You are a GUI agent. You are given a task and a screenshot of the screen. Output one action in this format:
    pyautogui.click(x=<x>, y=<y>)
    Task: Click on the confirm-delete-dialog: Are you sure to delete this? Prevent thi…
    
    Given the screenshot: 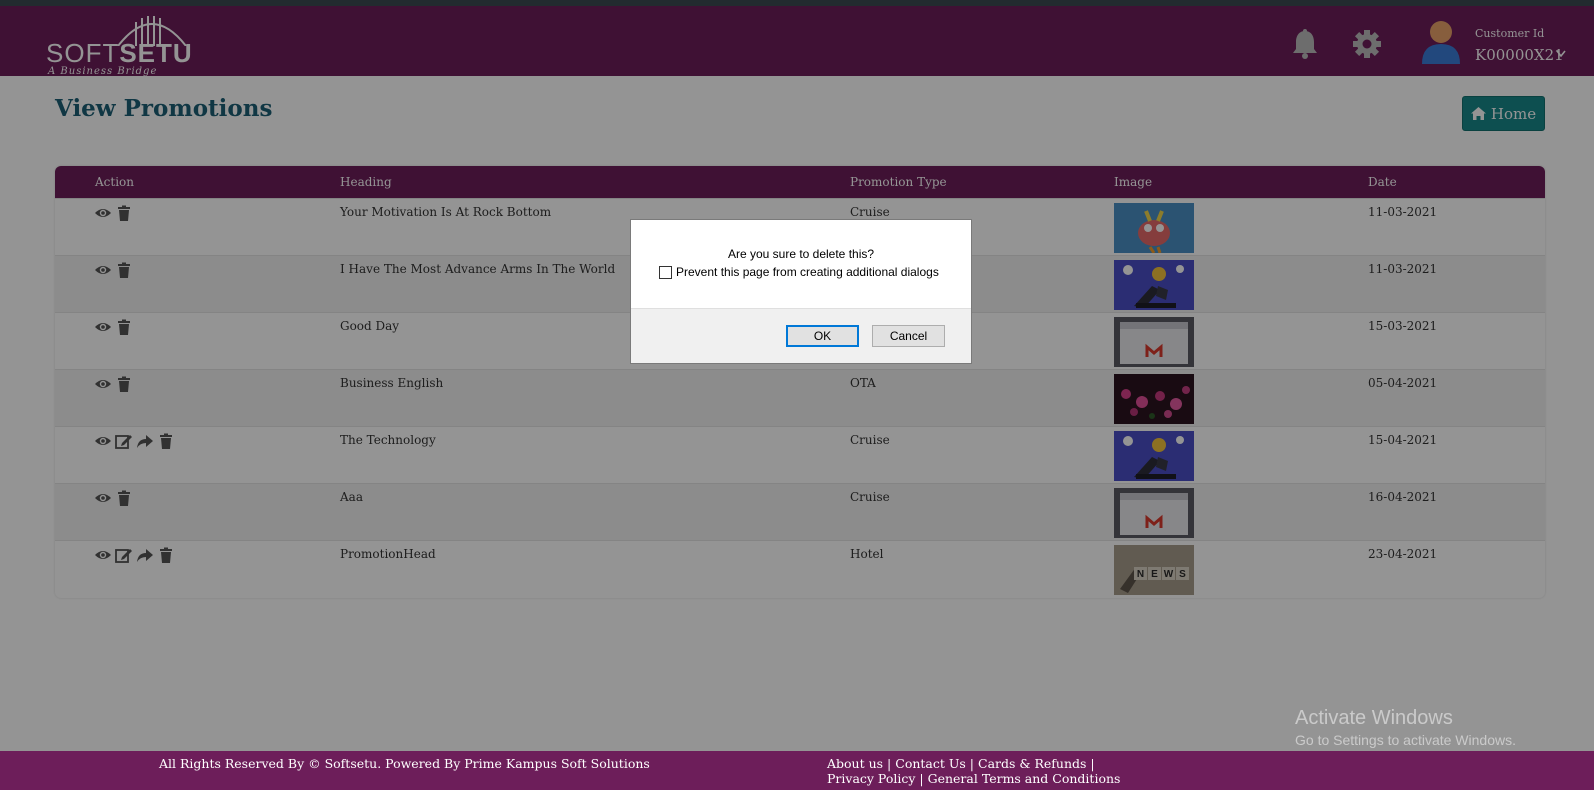 What is the action you would take?
    pyautogui.click(x=801, y=291)
    